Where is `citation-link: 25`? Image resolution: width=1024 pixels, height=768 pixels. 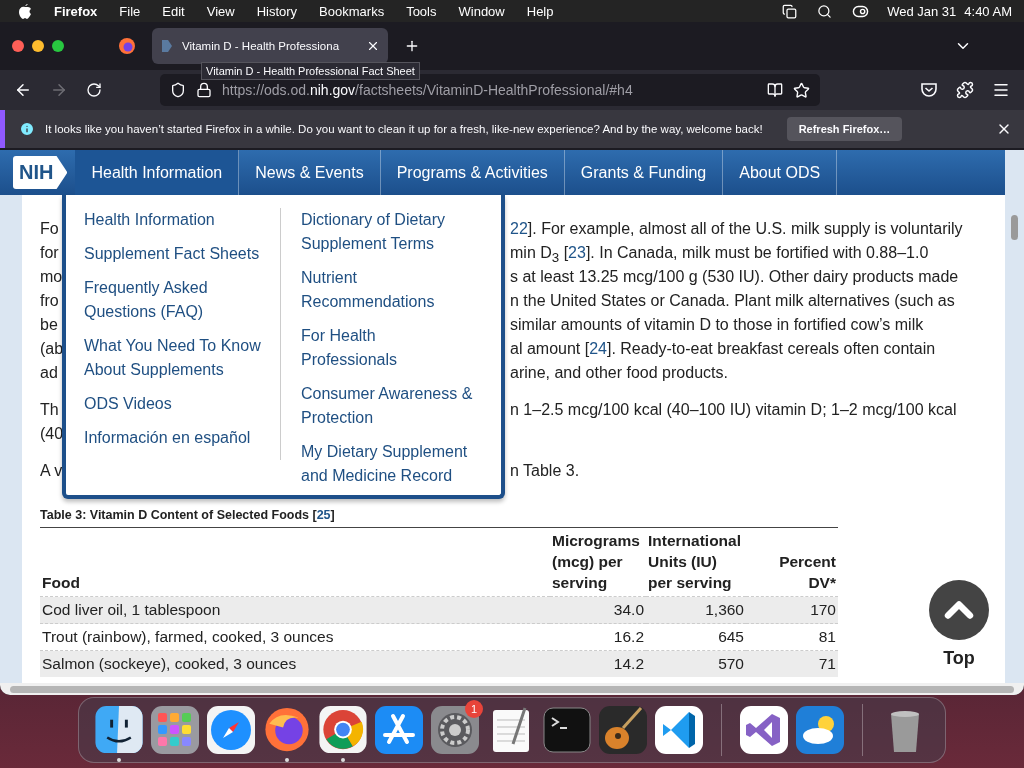
citation-link: 25 is located at coordinates (323, 515).